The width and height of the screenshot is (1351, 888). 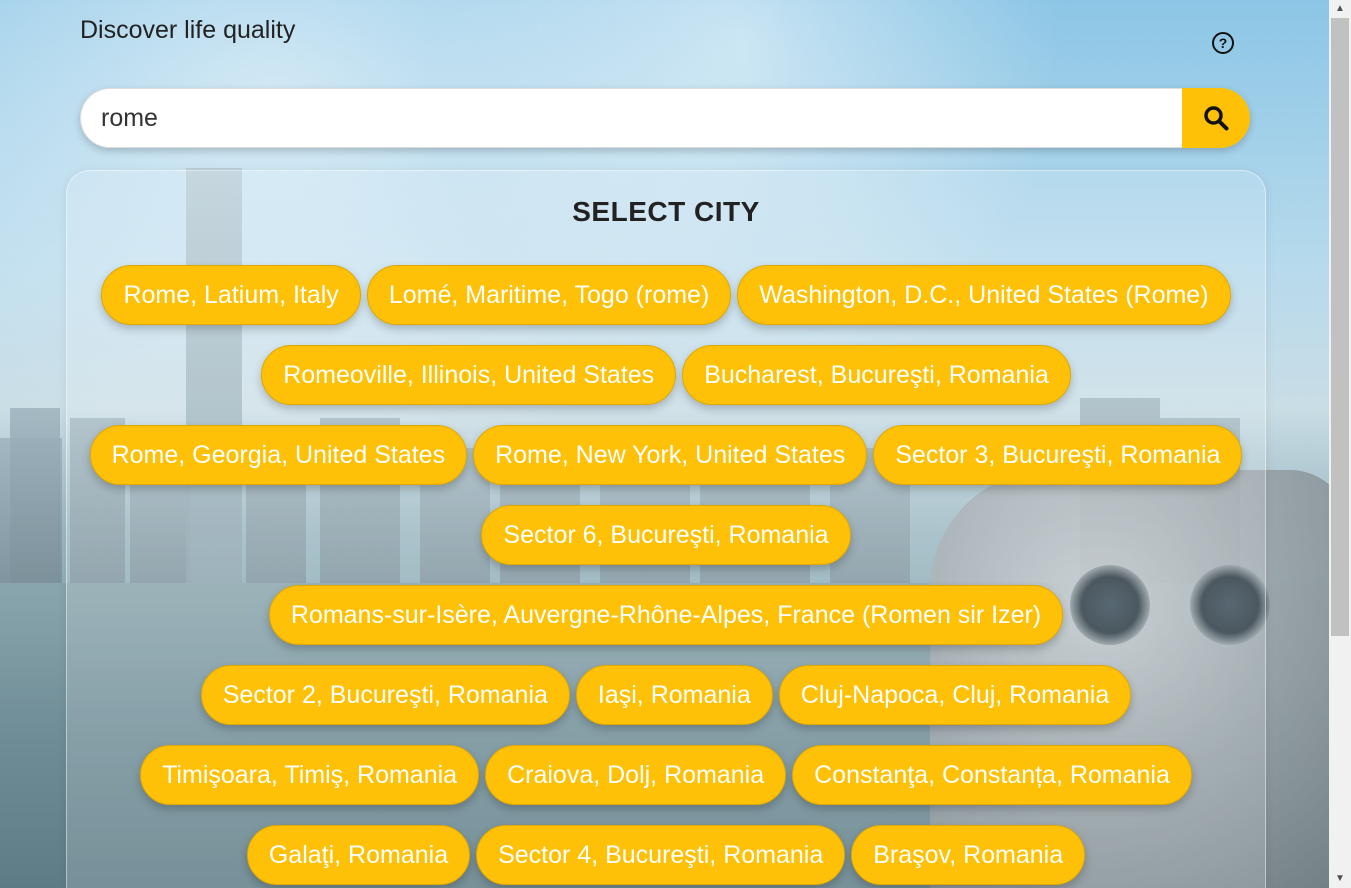 I want to click on app-title: Discover life quality, so click(x=188, y=30).